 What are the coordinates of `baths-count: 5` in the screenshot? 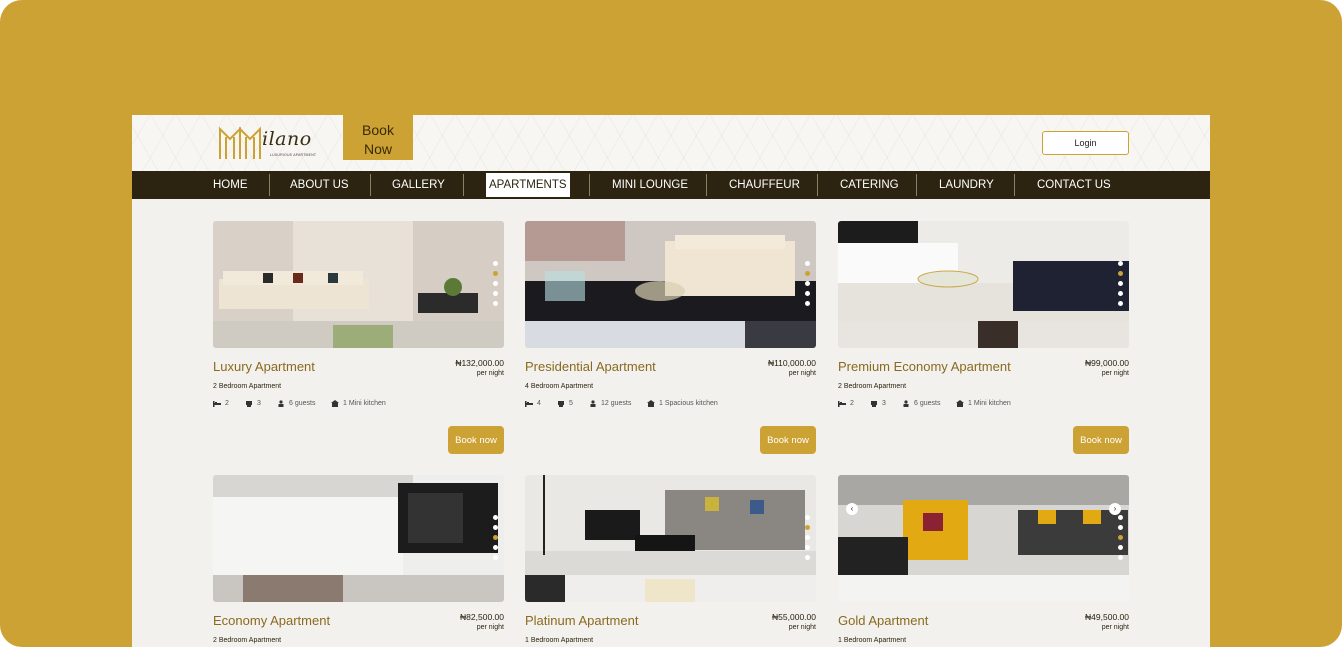 It's located at (571, 403).